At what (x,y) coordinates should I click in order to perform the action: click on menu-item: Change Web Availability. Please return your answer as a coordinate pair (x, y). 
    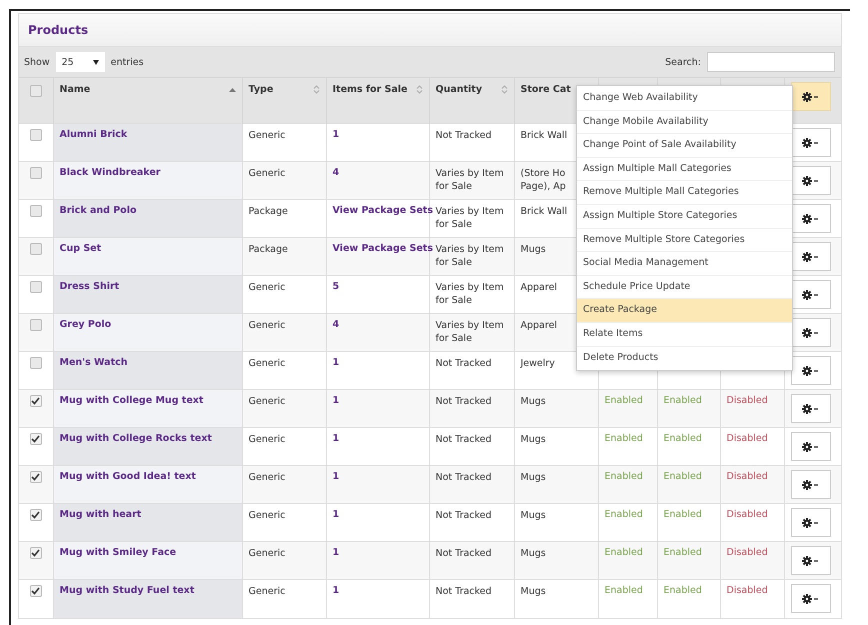
    Looking at the image, I should click on (684, 99).